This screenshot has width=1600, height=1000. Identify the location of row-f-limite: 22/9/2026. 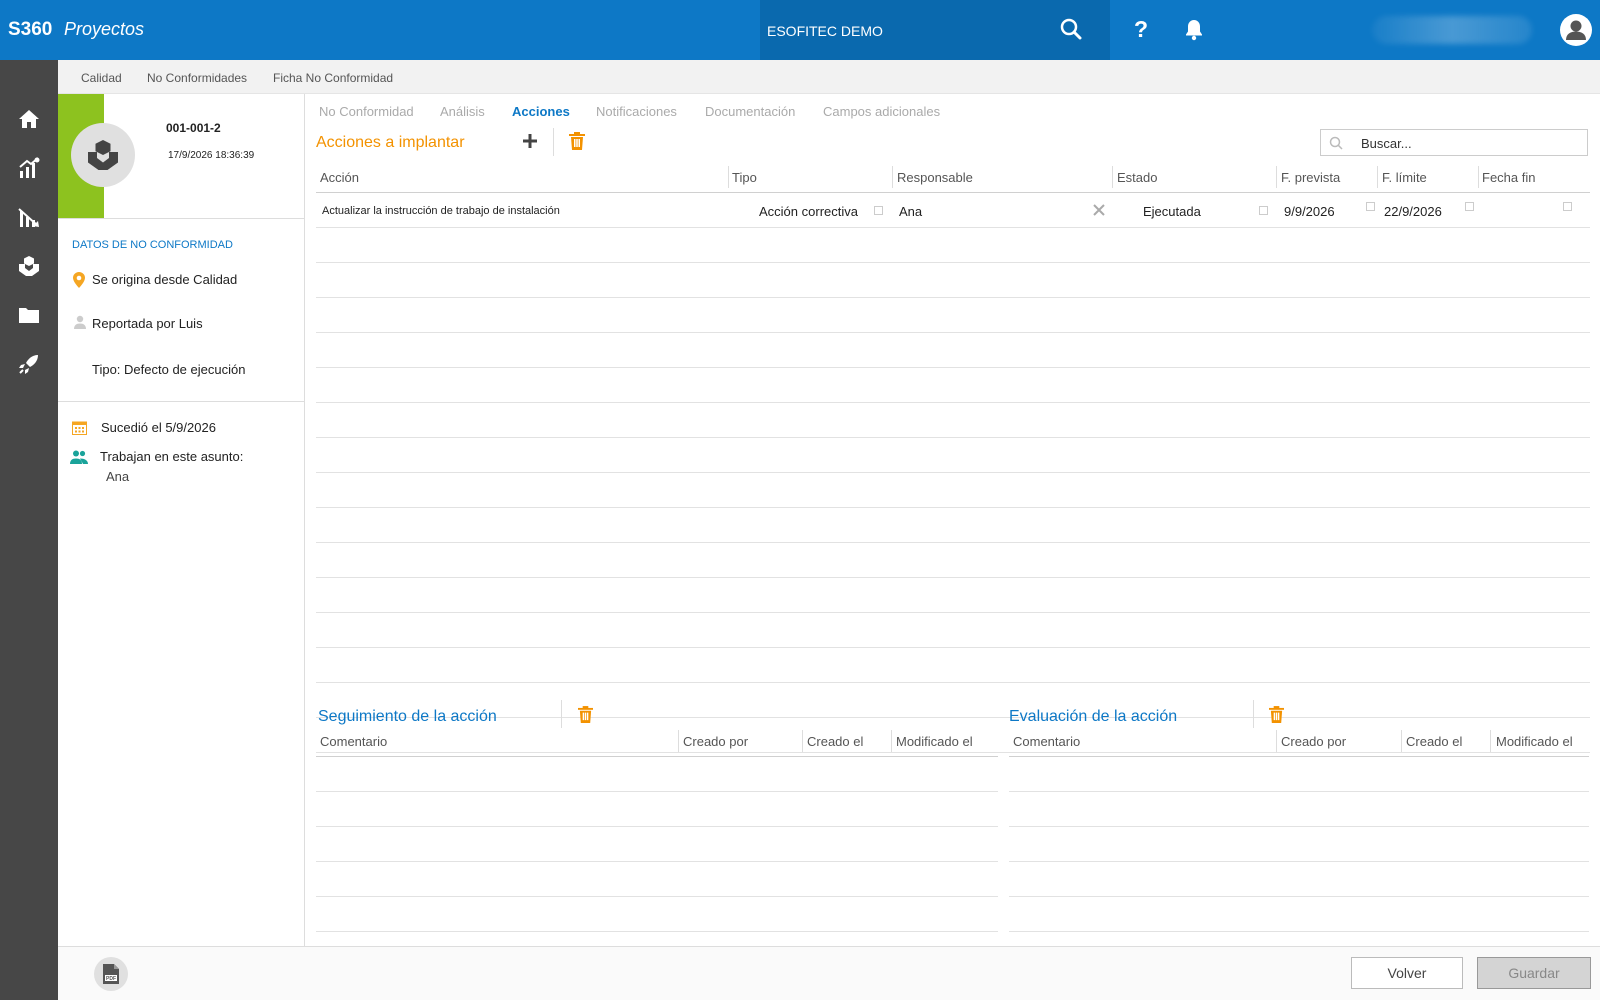
(1413, 211).